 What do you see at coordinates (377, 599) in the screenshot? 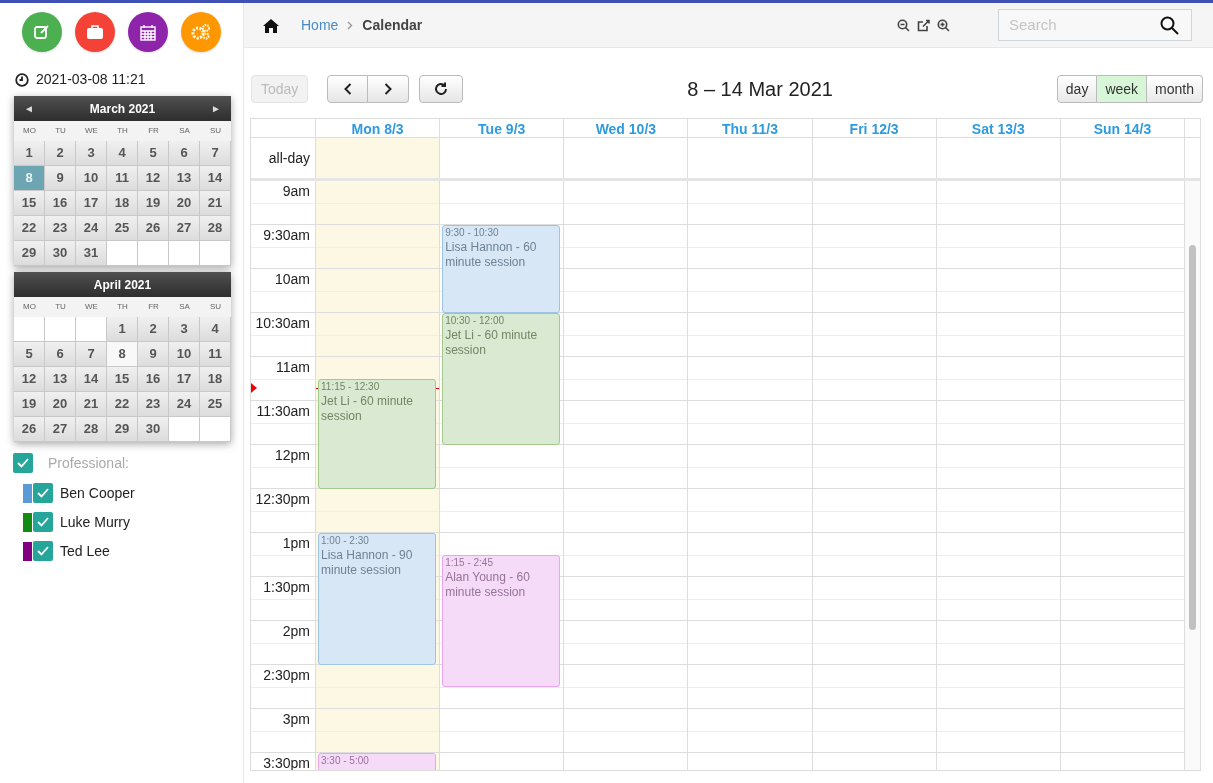
I see `event-block: 1:00 - 2:30 Lisa Hannon - 90 minute session` at bounding box center [377, 599].